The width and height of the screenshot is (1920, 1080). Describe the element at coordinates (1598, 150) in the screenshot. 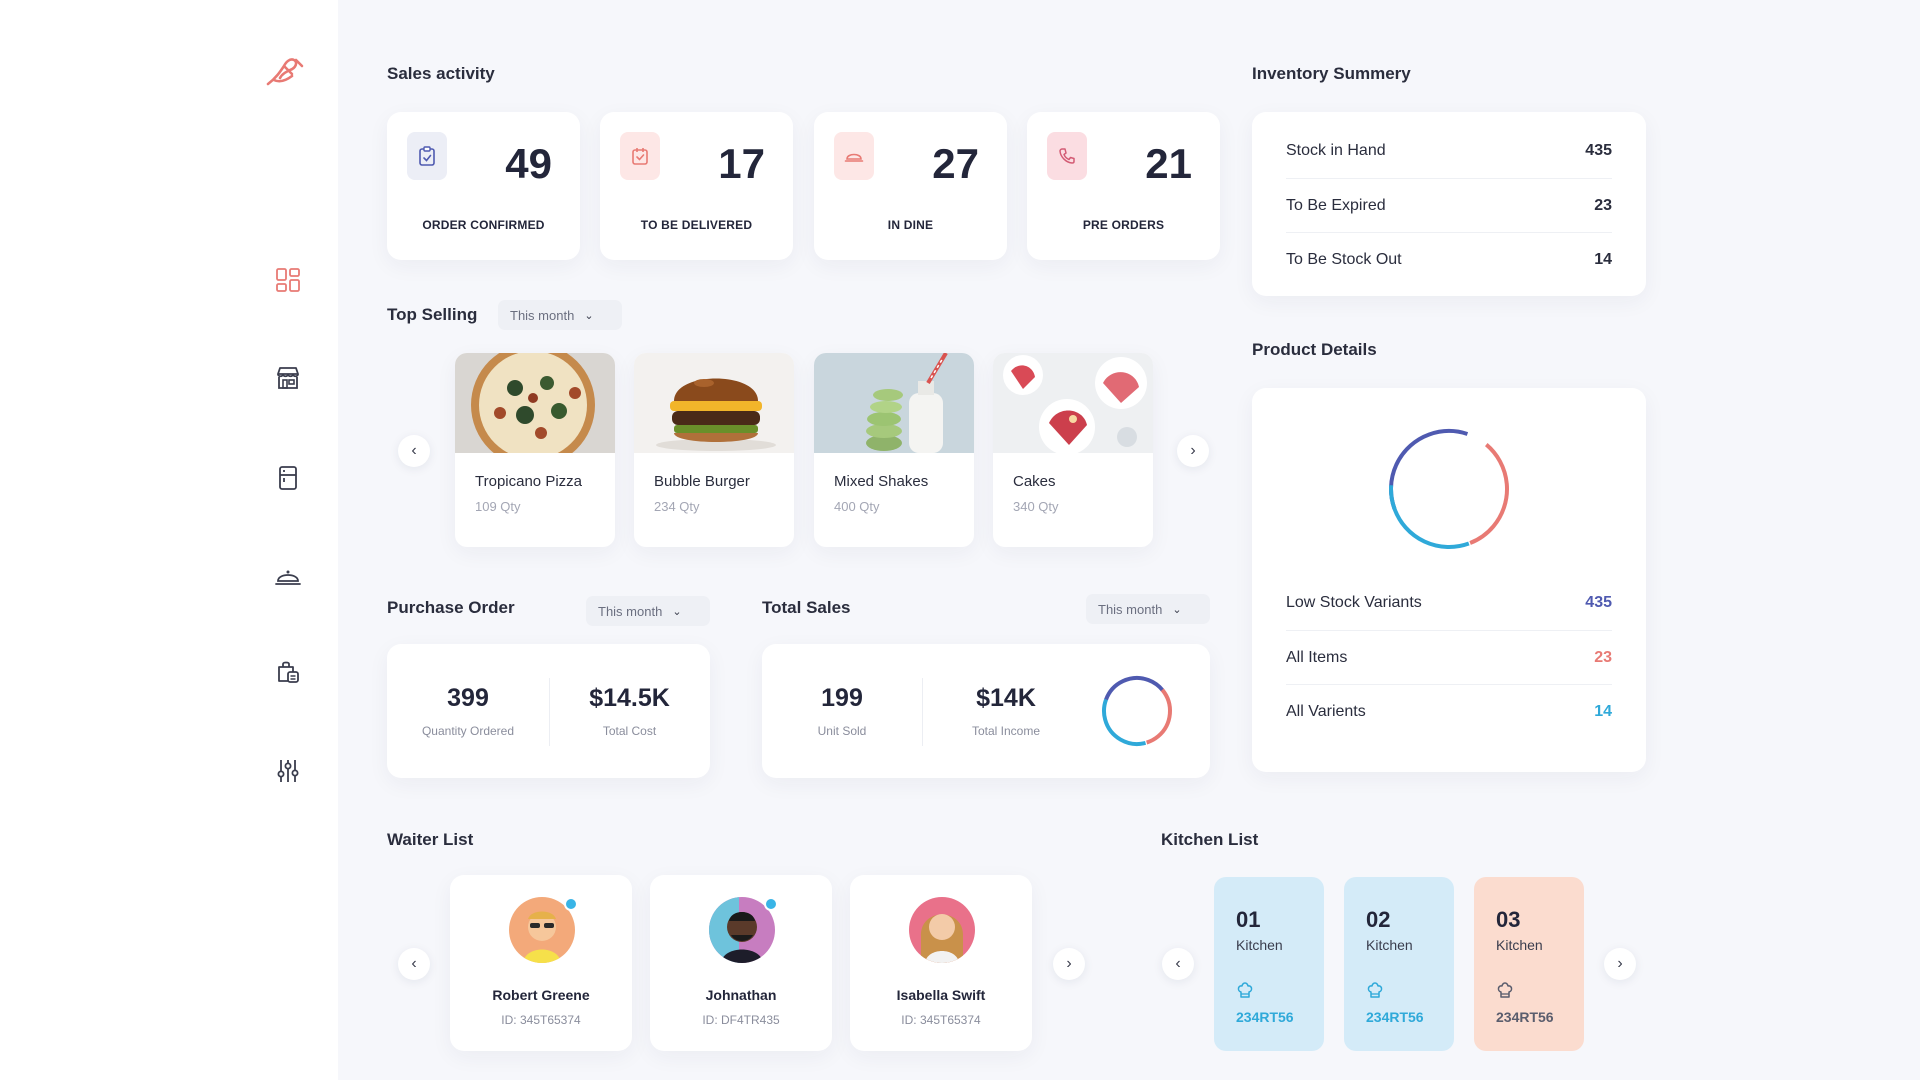

I see `inventory-value: 435` at that location.